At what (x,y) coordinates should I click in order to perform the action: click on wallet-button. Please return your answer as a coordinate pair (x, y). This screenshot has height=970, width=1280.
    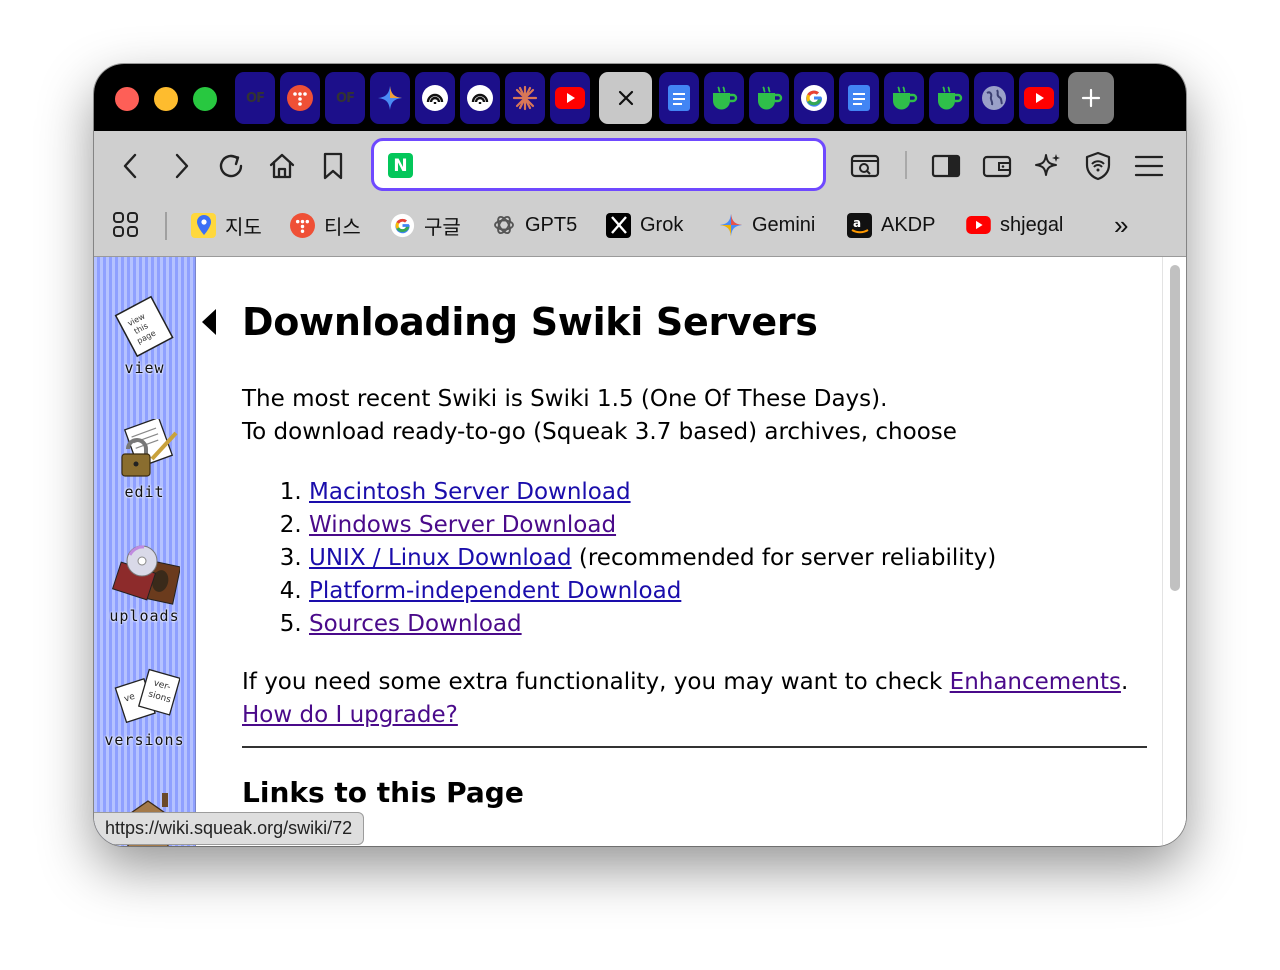
    Looking at the image, I should click on (997, 166).